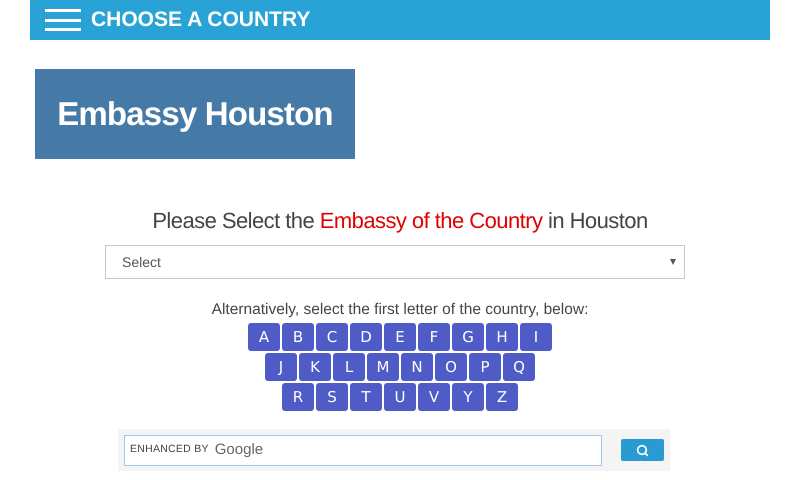  I want to click on country-select: Select, so click(395, 262).